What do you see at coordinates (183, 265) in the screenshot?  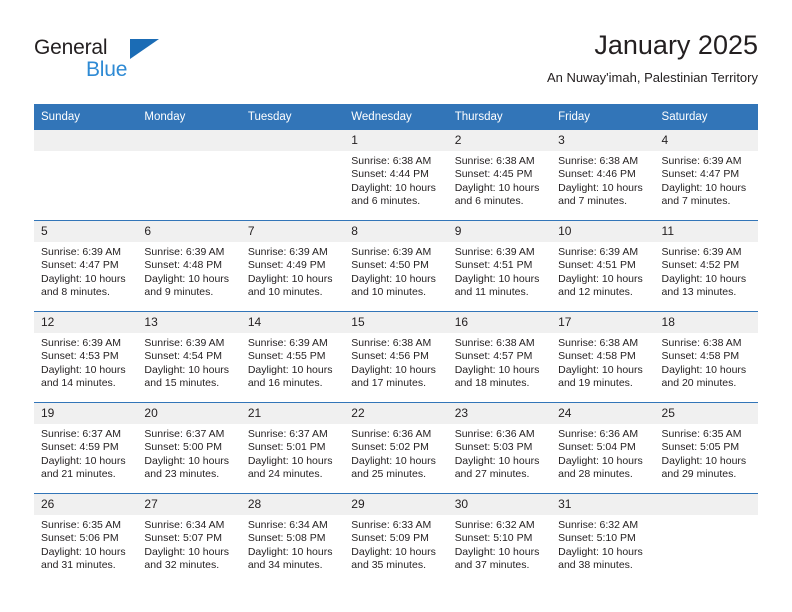 I see `sunset-text: Sunset: 4:48 PM` at bounding box center [183, 265].